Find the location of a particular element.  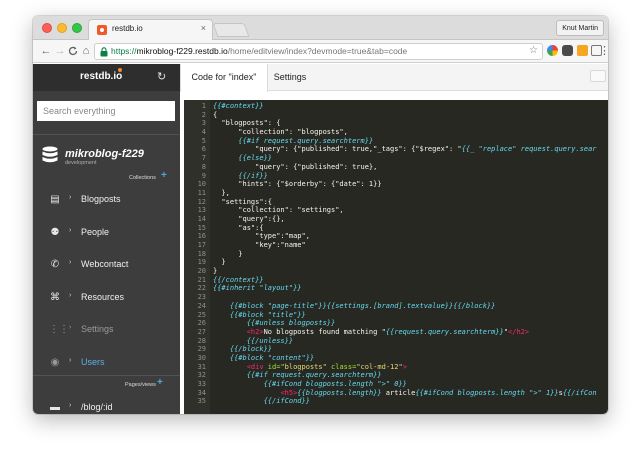

sidebar-item-label: Resources is located at coordinates (103, 297).